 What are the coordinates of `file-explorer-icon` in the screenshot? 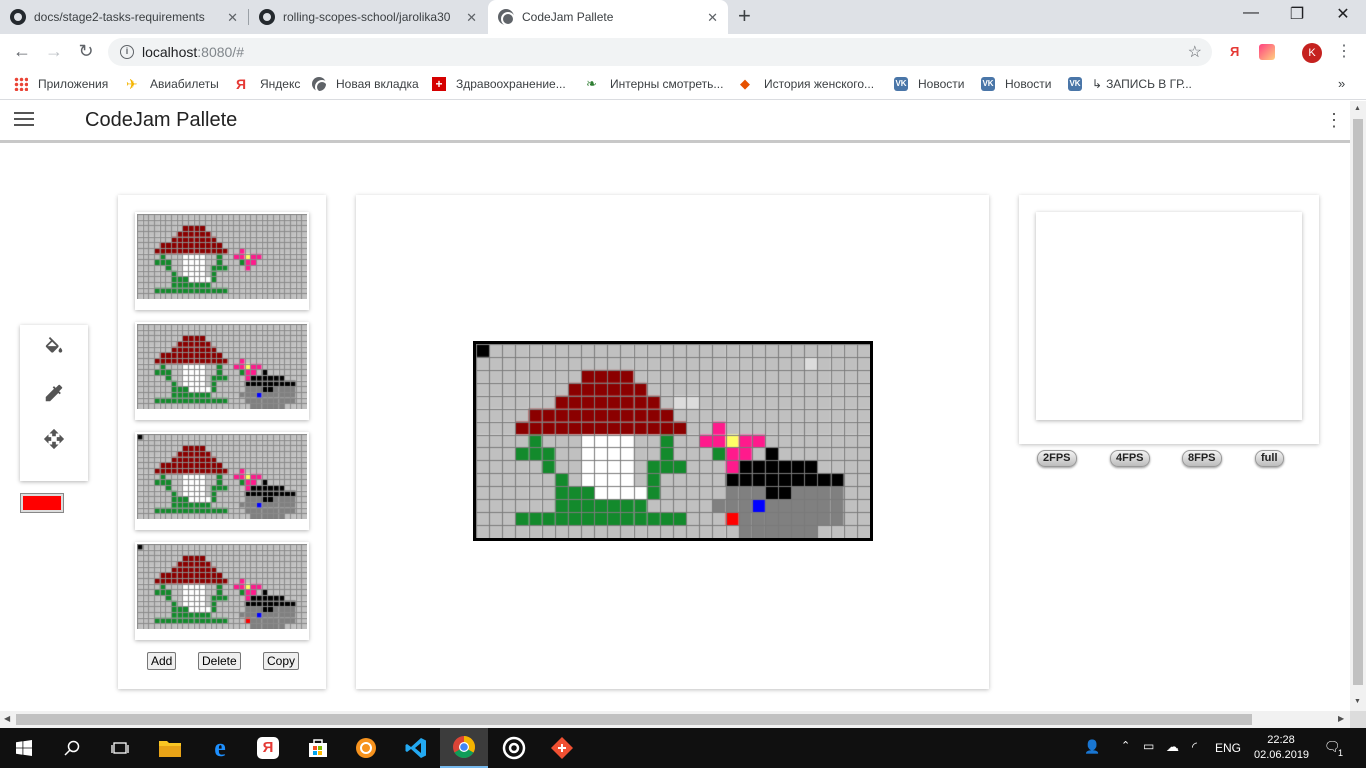 It's located at (170, 749).